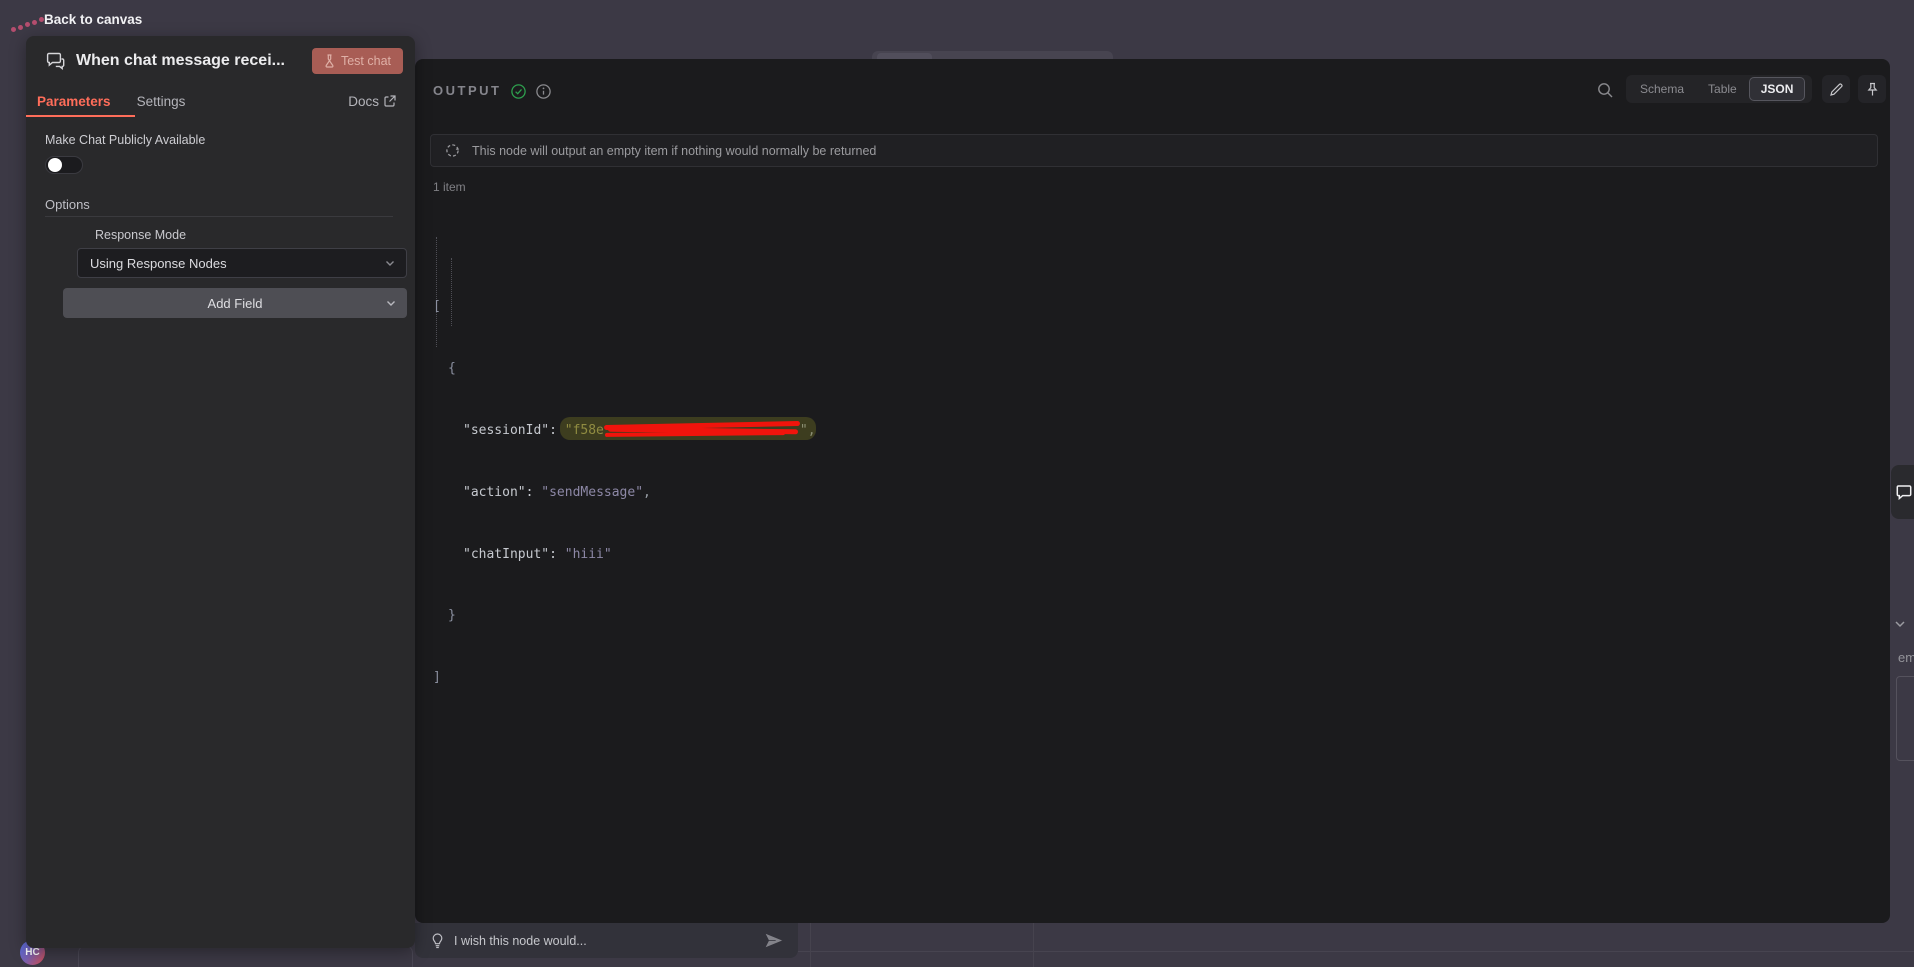  What do you see at coordinates (64, 165) in the screenshot?
I see `public-availability-toggle` at bounding box center [64, 165].